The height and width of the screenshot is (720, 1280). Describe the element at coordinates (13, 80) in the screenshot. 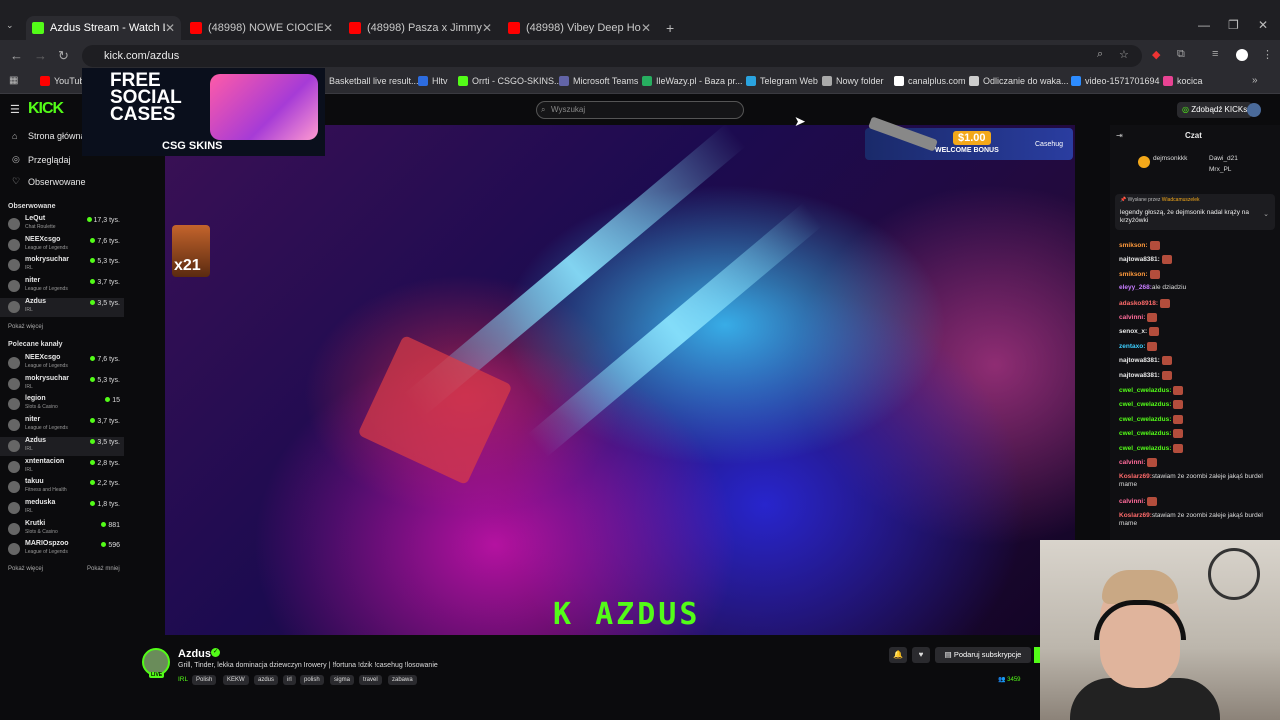

I see `apps-icon: ▦` at that location.